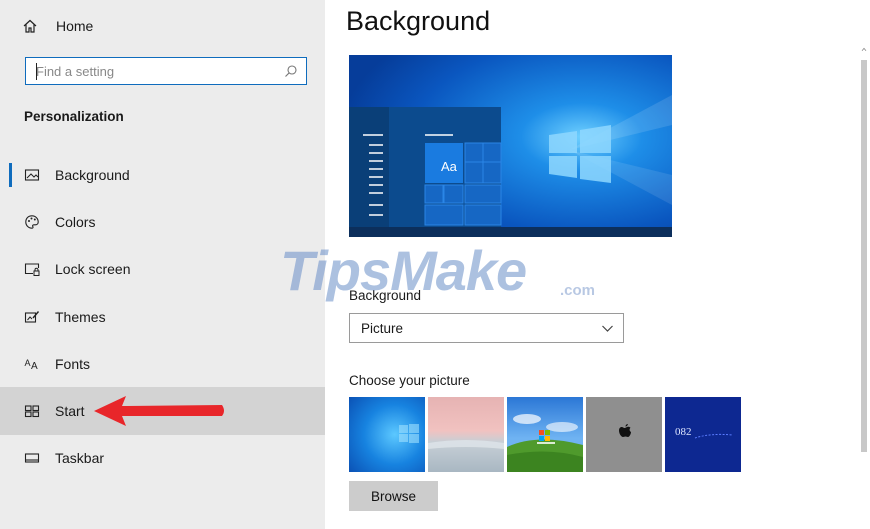 This screenshot has width=870, height=529. Describe the element at coordinates (92, 174) in the screenshot. I see `sidebar-item-label: Background` at that location.